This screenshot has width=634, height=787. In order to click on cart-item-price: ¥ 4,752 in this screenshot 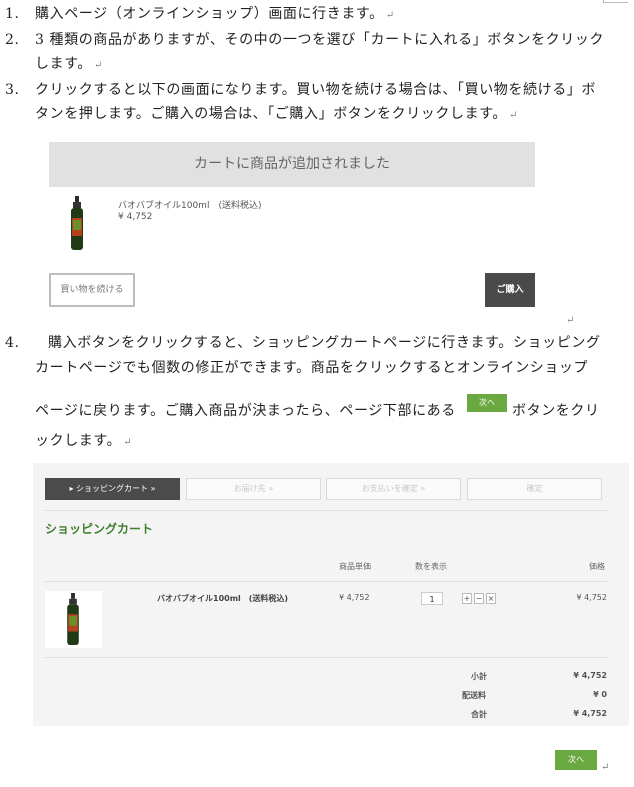, I will do `click(591, 597)`.